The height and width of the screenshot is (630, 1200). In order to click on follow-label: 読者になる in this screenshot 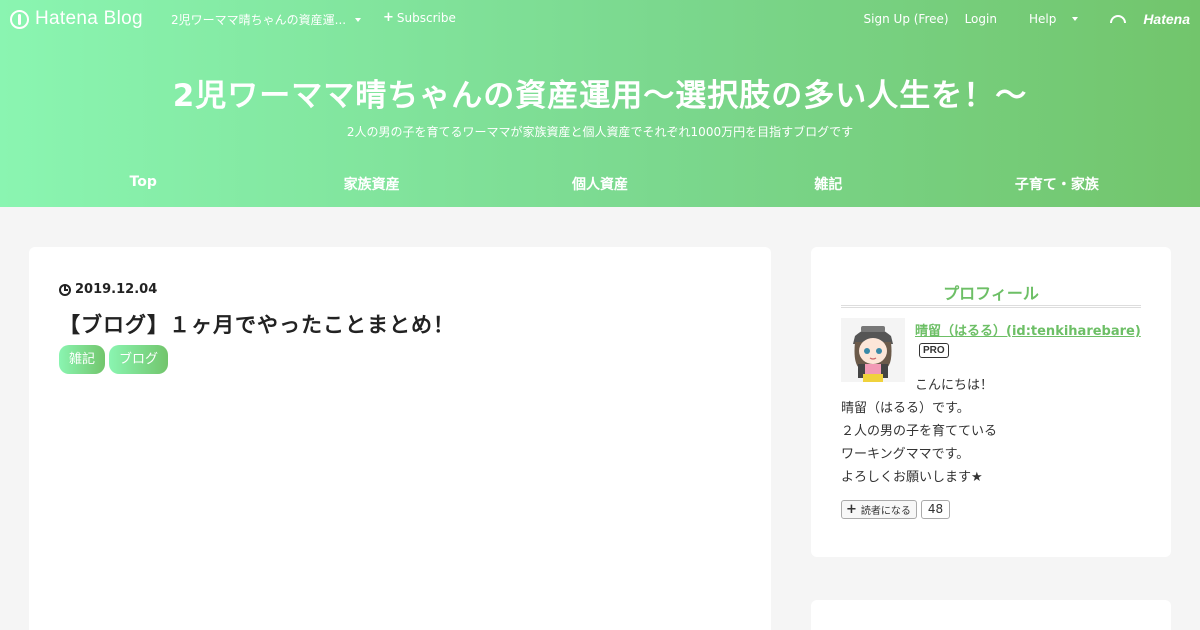, I will do `click(885, 511)`.